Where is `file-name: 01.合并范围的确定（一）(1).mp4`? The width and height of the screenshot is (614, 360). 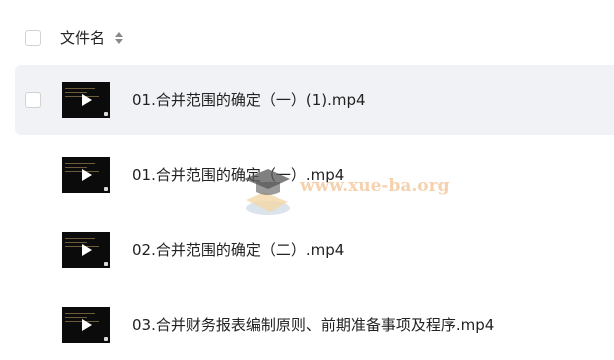
file-name: 01.合并范围的确定（一）(1).mp4 is located at coordinates (249, 100).